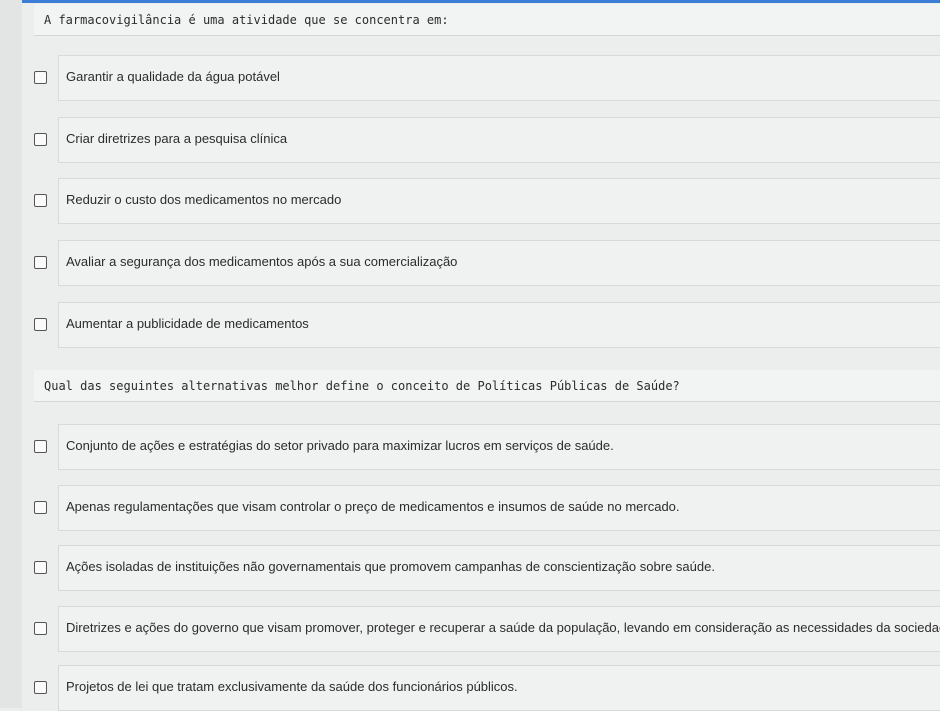 The width and height of the screenshot is (940, 711). What do you see at coordinates (487, 78) in the screenshot?
I see `q1-option-1: Garantir a qualidade da água potável` at bounding box center [487, 78].